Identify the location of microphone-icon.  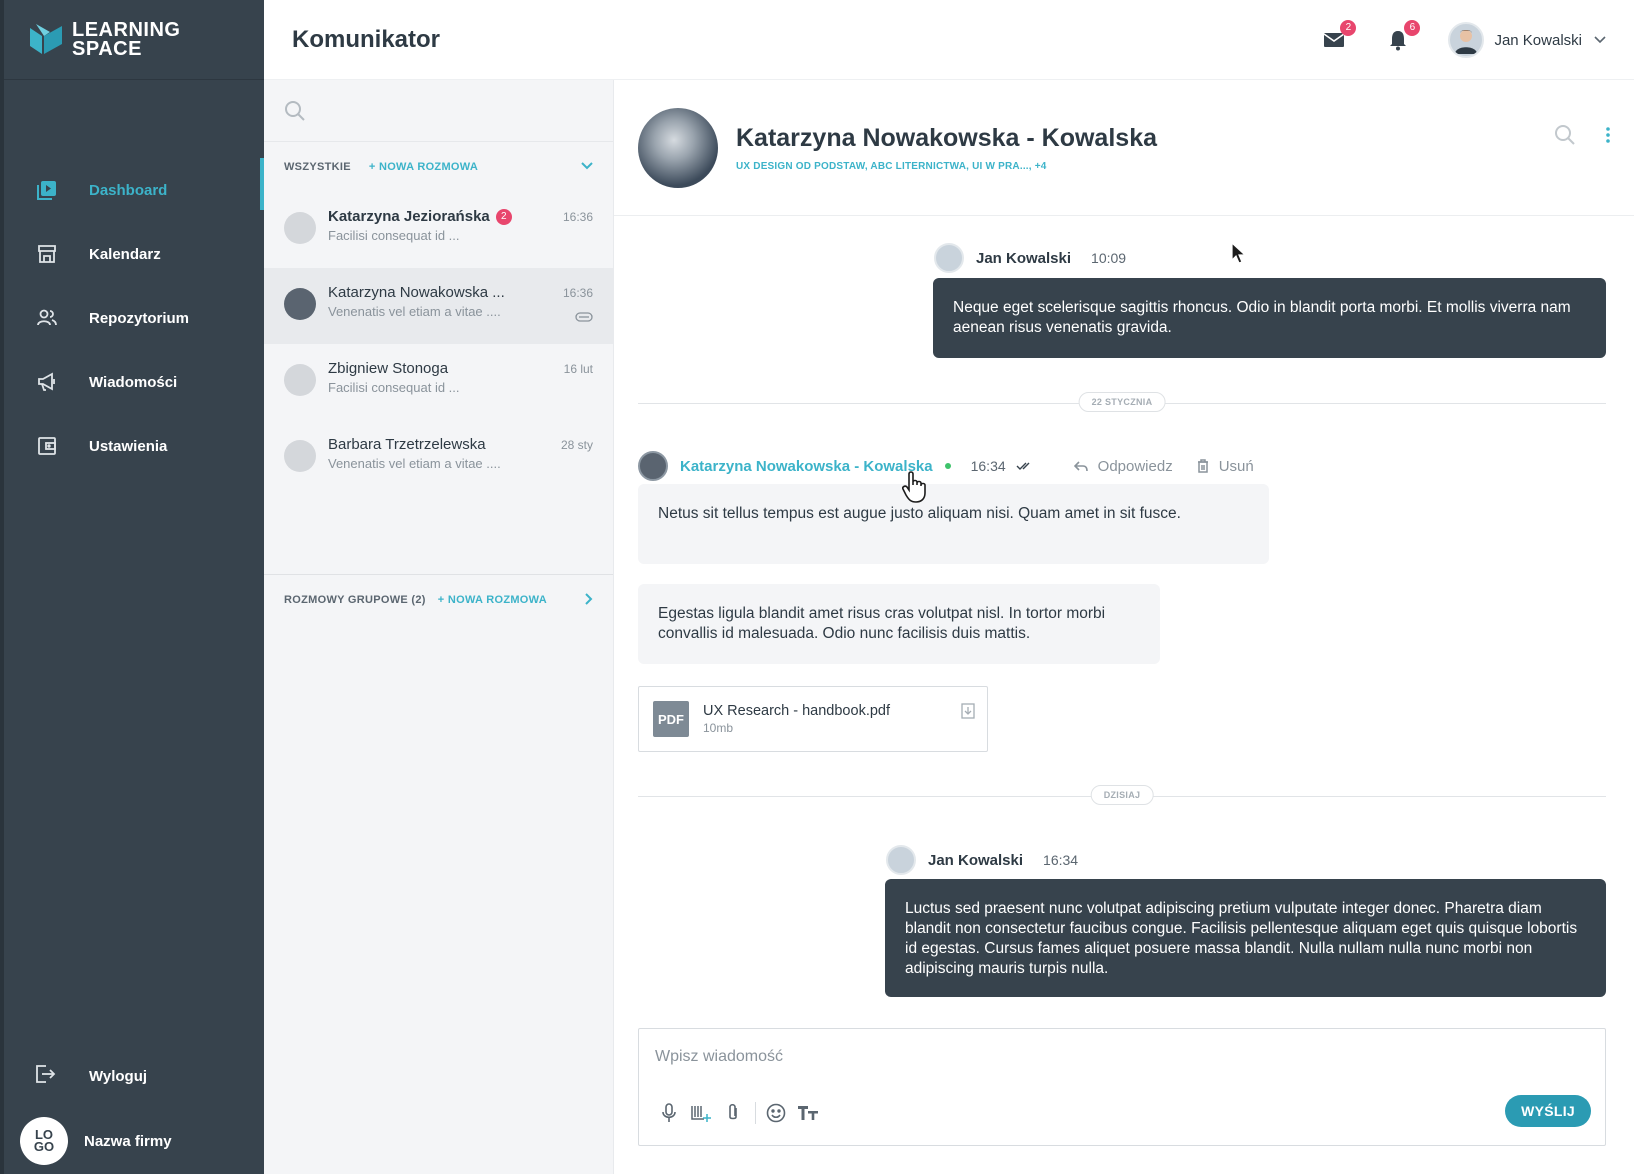
(669, 1112).